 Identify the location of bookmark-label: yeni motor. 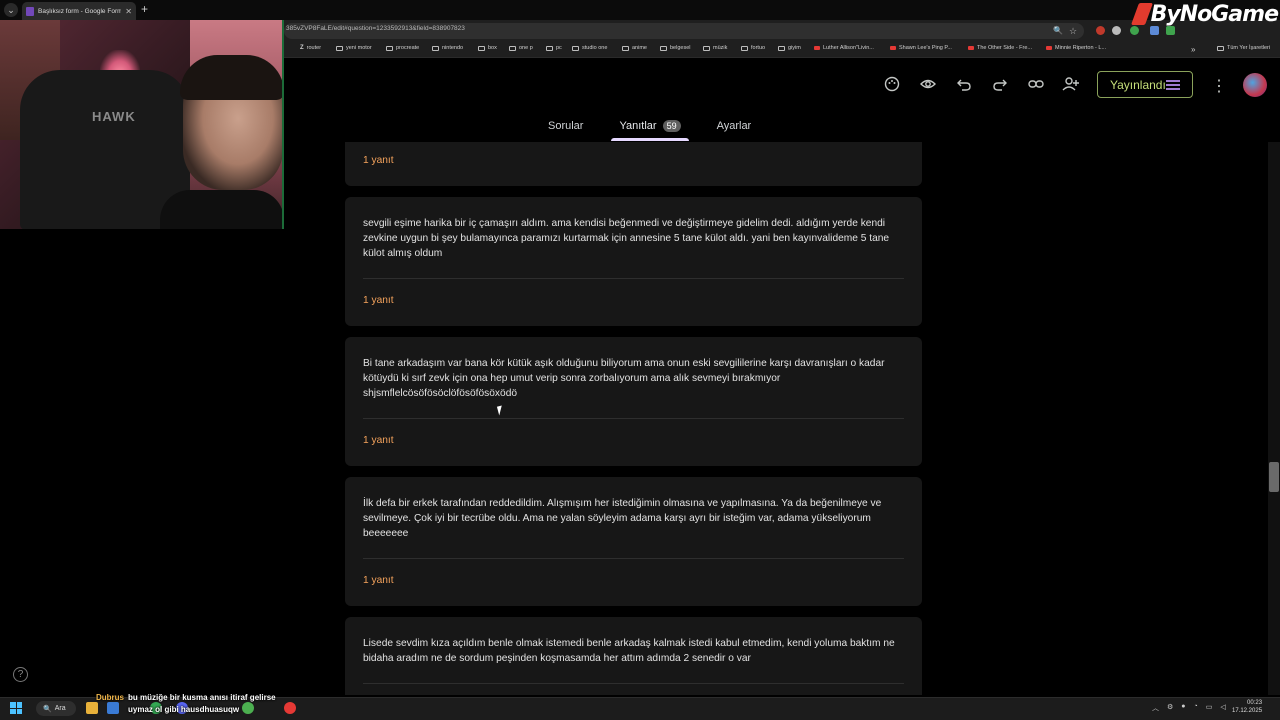
(359, 48).